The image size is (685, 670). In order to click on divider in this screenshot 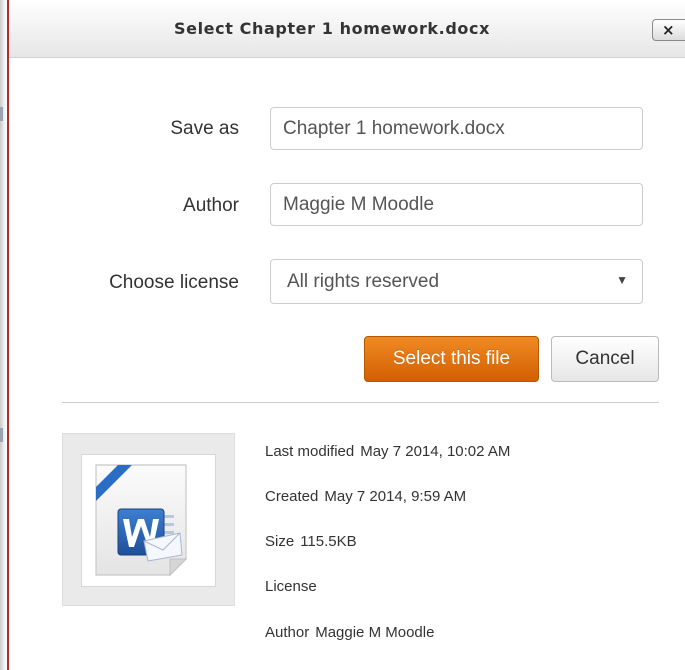, I will do `click(360, 402)`.